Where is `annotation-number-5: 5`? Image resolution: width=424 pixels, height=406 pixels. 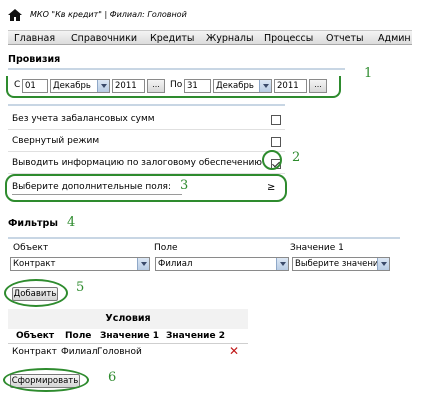
annotation-number-5: 5 is located at coordinates (80, 287).